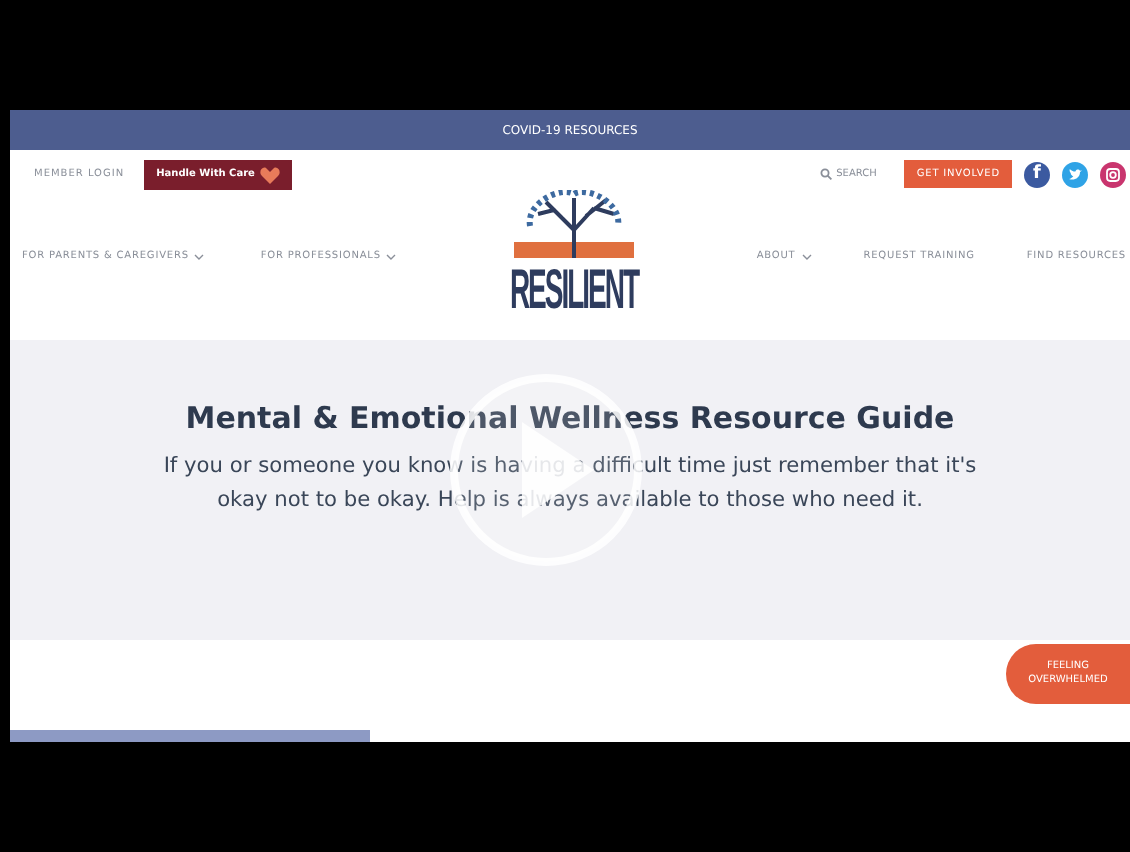 This screenshot has width=1130, height=852. I want to click on instagram-icon, so click(1113, 174).